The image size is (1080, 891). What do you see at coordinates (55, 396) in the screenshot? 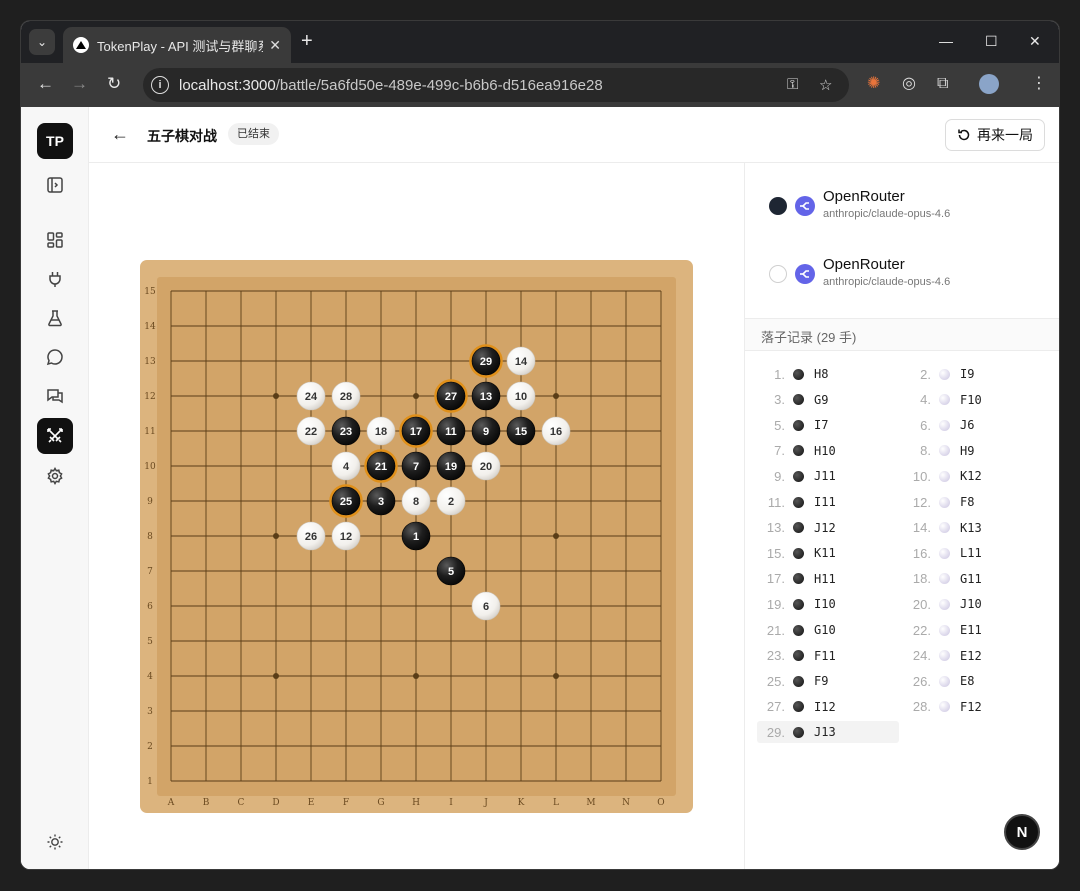
I see `messages-icon` at bounding box center [55, 396].